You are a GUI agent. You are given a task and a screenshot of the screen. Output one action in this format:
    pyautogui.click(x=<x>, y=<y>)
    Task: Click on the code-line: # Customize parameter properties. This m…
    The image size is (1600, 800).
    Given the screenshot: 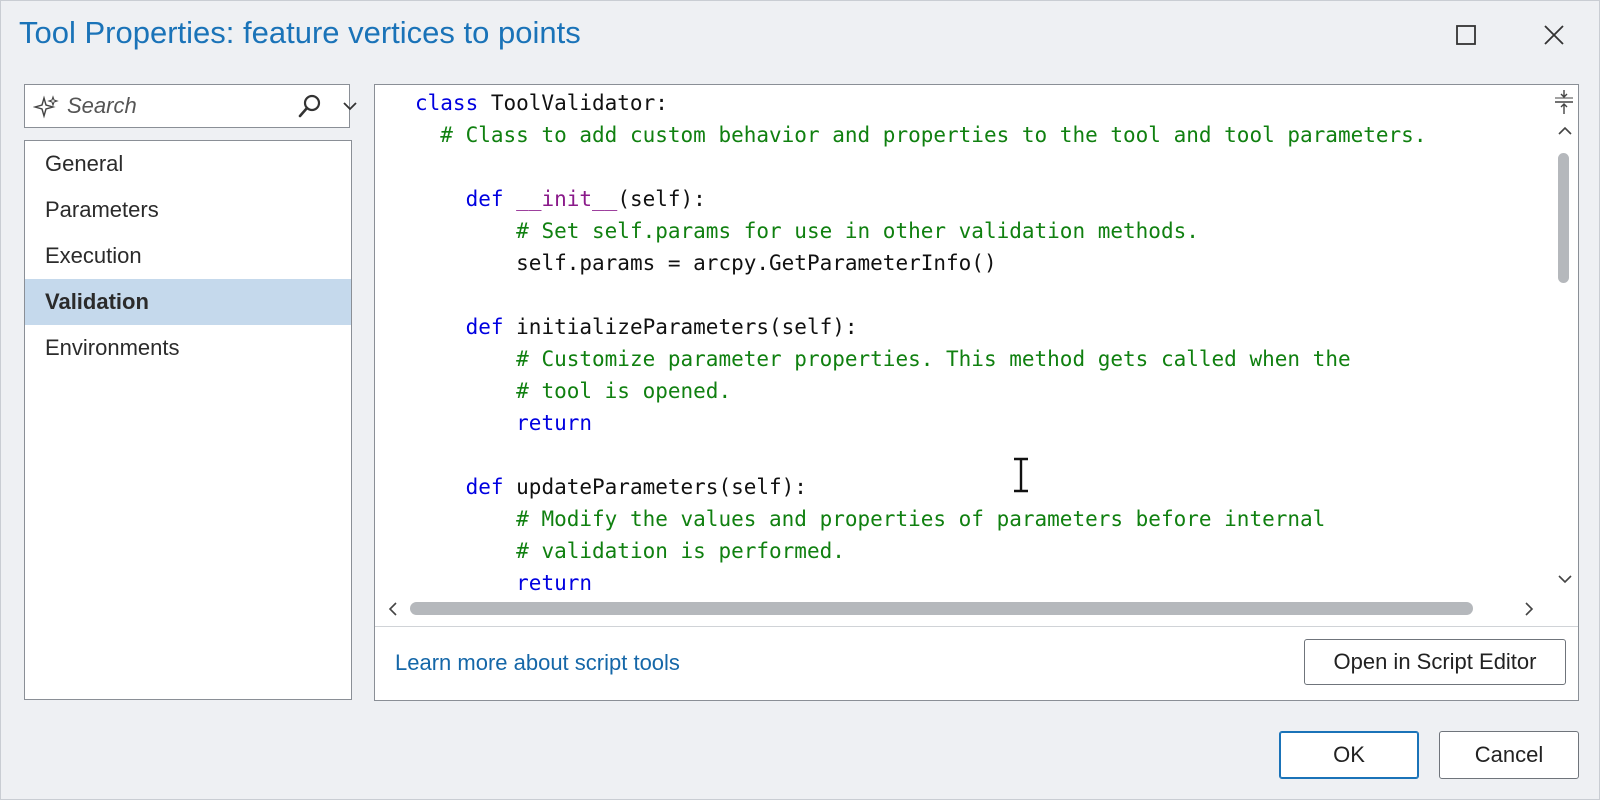 What is the action you would take?
    pyautogui.click(x=920, y=359)
    